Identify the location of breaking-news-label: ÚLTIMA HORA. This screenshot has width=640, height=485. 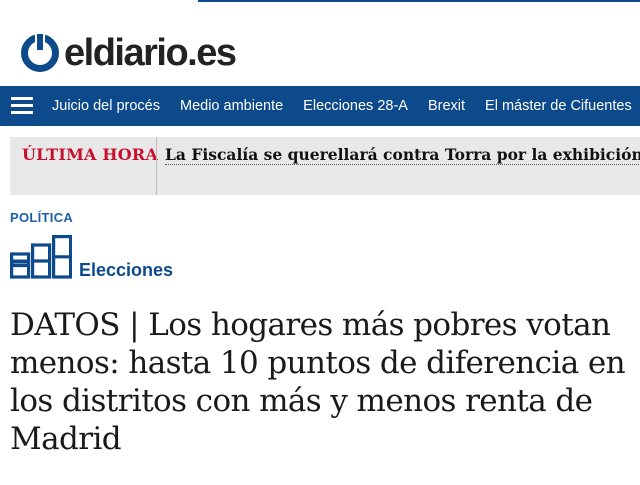
(90, 154).